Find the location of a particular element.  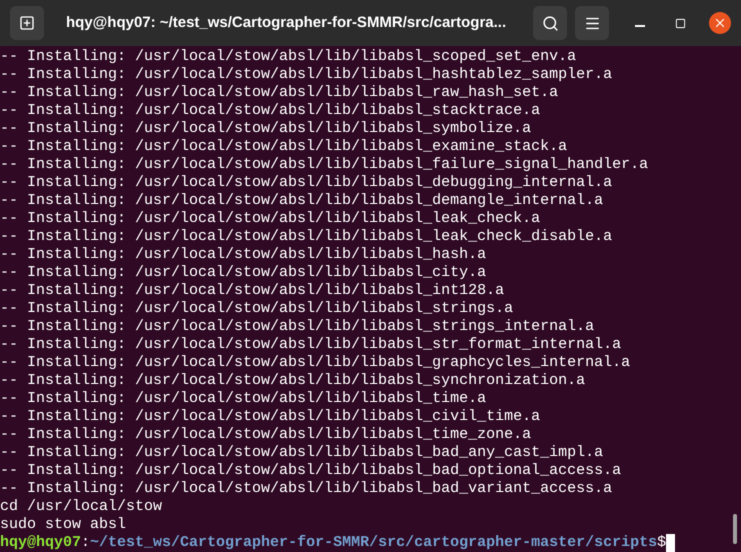

terminal-line: -- Installing: /usr/local/stow/absl/lib/libabsl_debugging_internal.a is located at coordinates (306, 183).